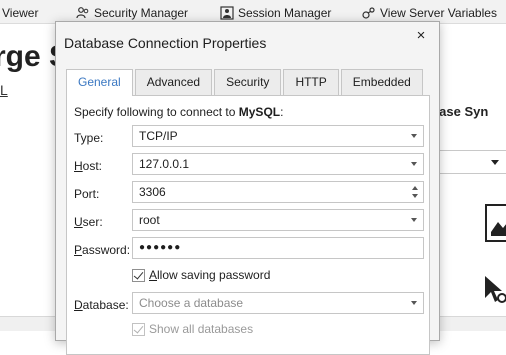 The image size is (506, 355). Describe the element at coordinates (278, 164) in the screenshot. I see `host-combobox: 127.0.0.1` at that location.